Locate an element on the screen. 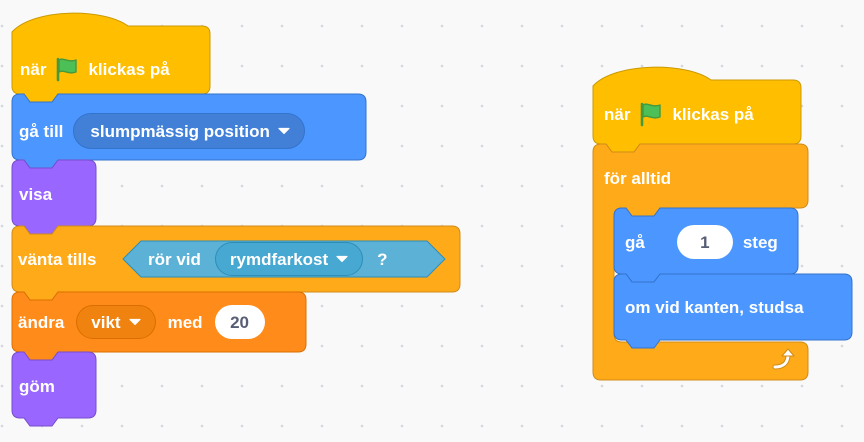  wait-until-label: vänta tills is located at coordinates (57, 259).